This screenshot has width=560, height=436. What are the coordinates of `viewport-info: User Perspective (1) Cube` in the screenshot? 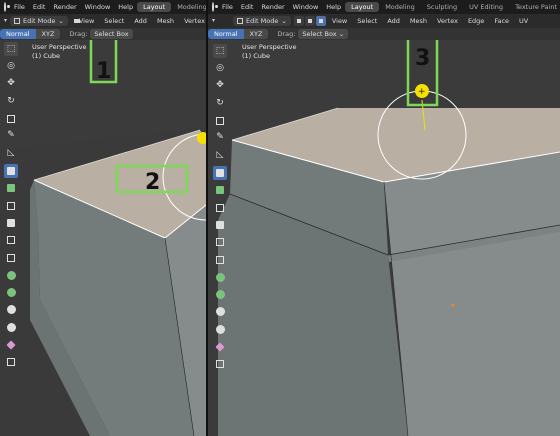 It's located at (269, 52).